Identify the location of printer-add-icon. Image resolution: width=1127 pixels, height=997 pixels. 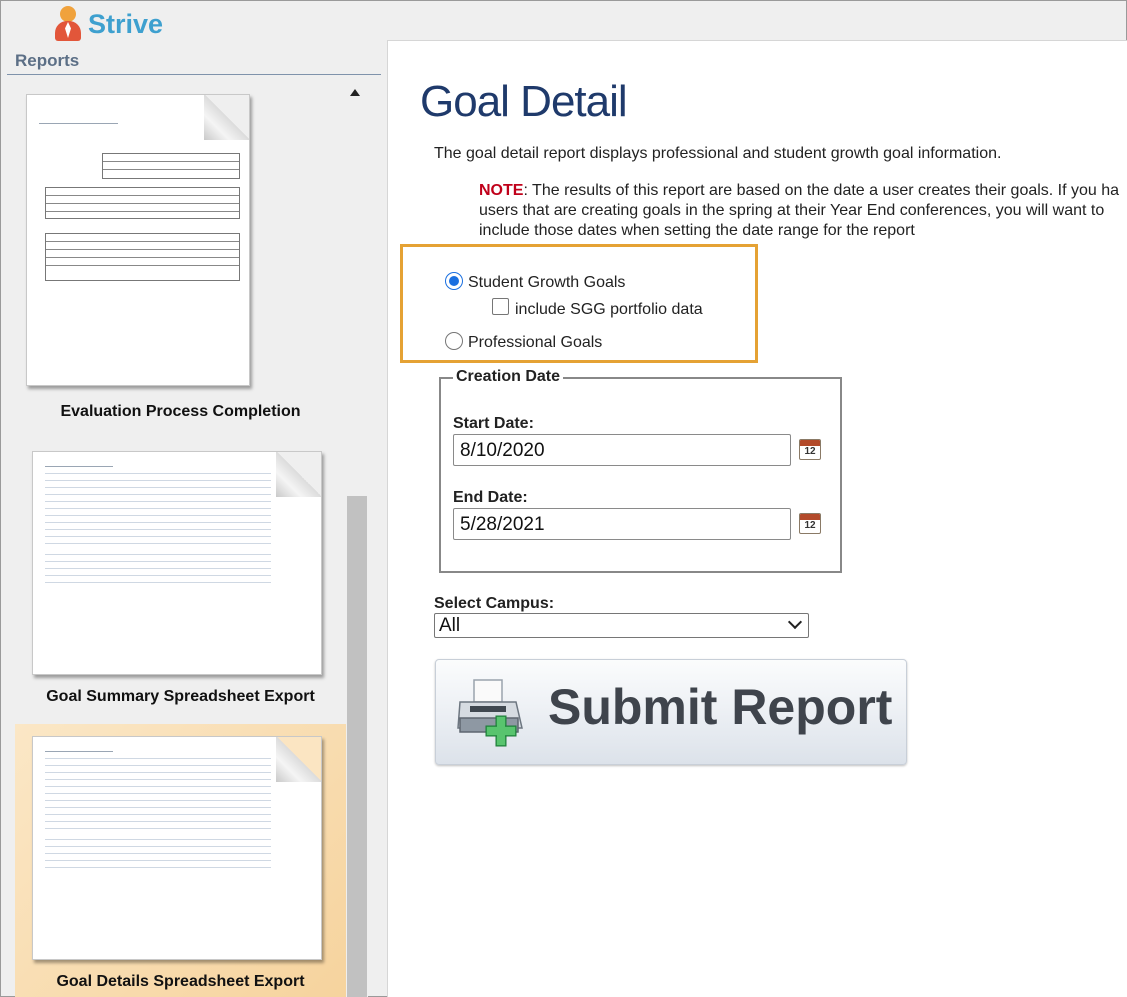
(490, 713).